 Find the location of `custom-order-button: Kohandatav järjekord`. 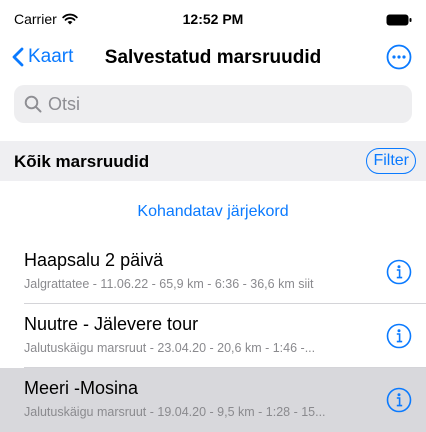

custom-order-button: Kohandatav järjekord is located at coordinates (213, 212).